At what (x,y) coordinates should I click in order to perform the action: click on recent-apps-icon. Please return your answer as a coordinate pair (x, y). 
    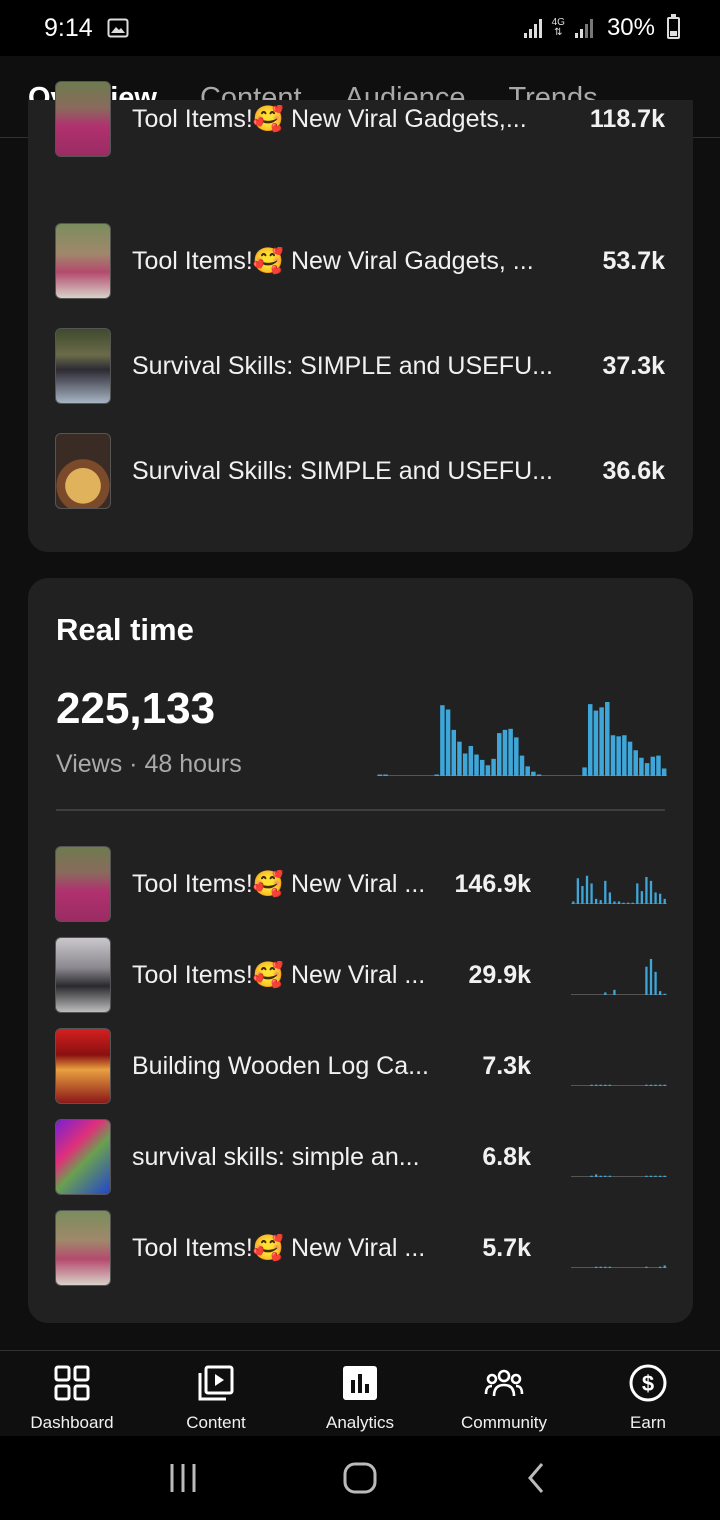
    Looking at the image, I should click on (183, 1478).